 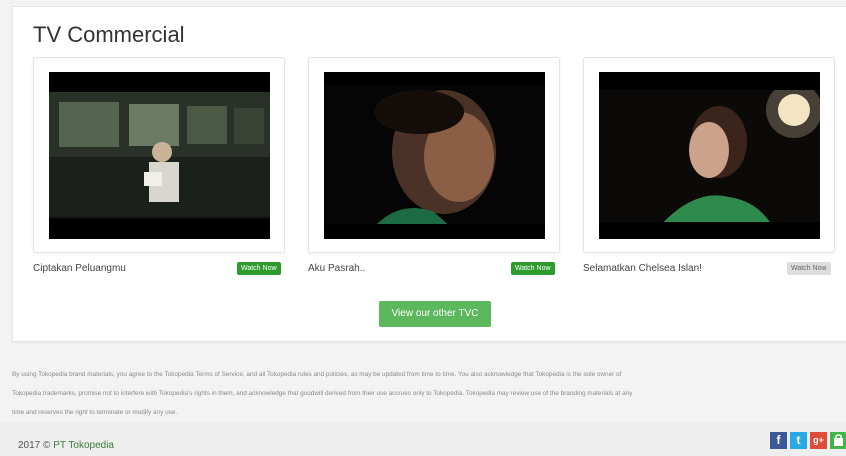 I want to click on woman-portrait-image, so click(x=709, y=155).